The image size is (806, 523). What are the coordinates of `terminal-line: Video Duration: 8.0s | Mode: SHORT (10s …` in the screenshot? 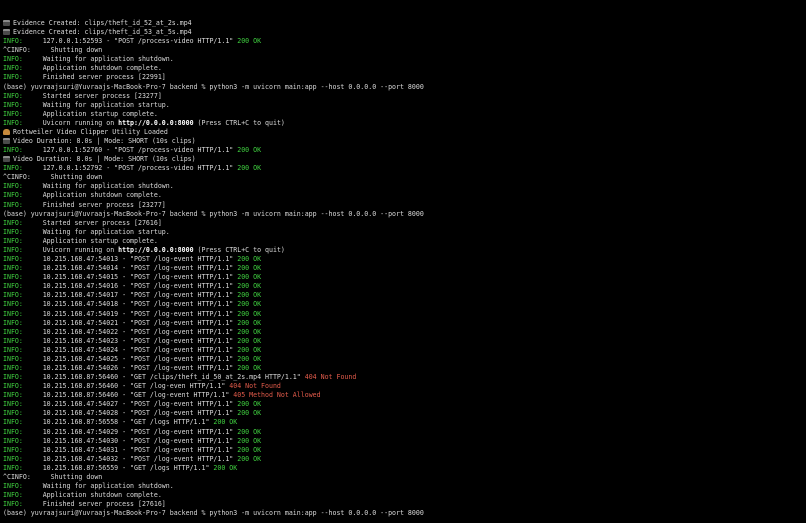 It's located at (403, 159).